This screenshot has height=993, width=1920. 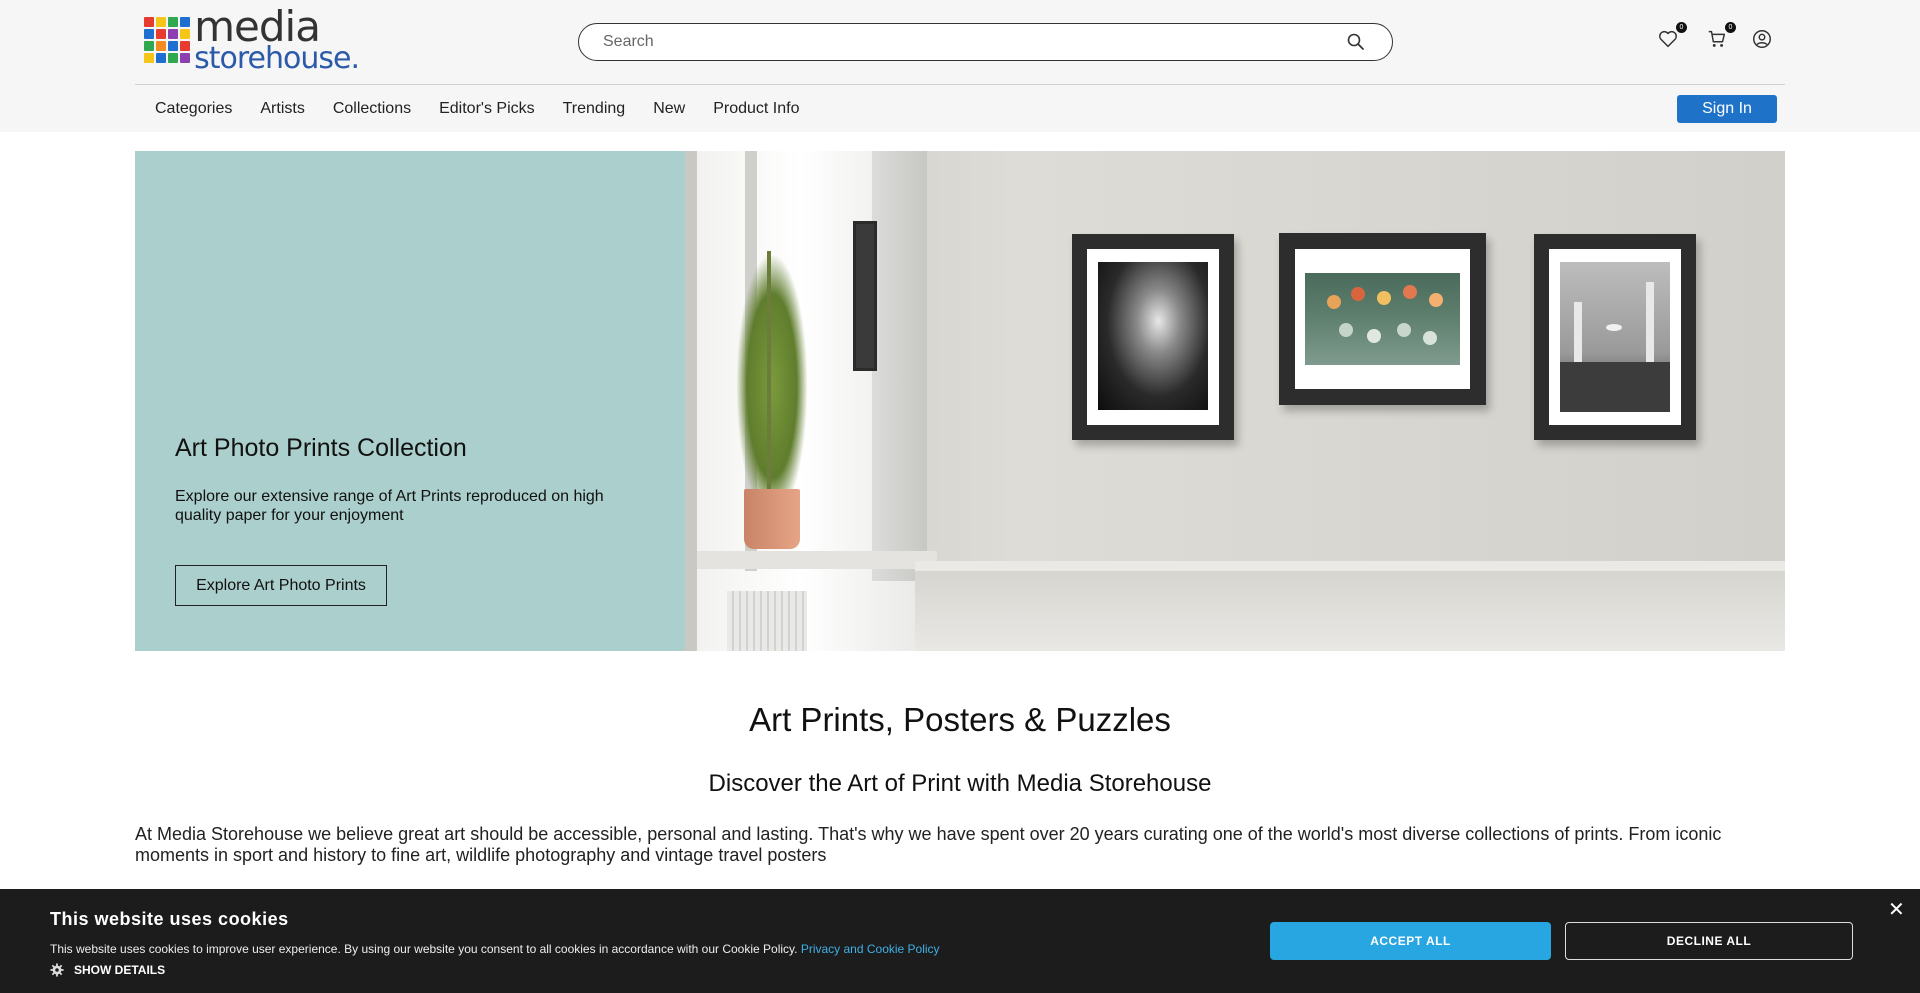 What do you see at coordinates (1356, 42) in the screenshot?
I see `search-icon` at bounding box center [1356, 42].